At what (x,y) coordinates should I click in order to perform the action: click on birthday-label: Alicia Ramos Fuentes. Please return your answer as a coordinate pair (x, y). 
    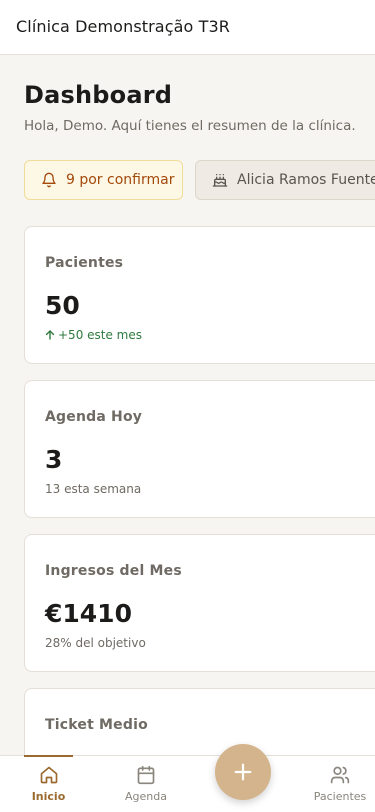
    Looking at the image, I should click on (306, 180).